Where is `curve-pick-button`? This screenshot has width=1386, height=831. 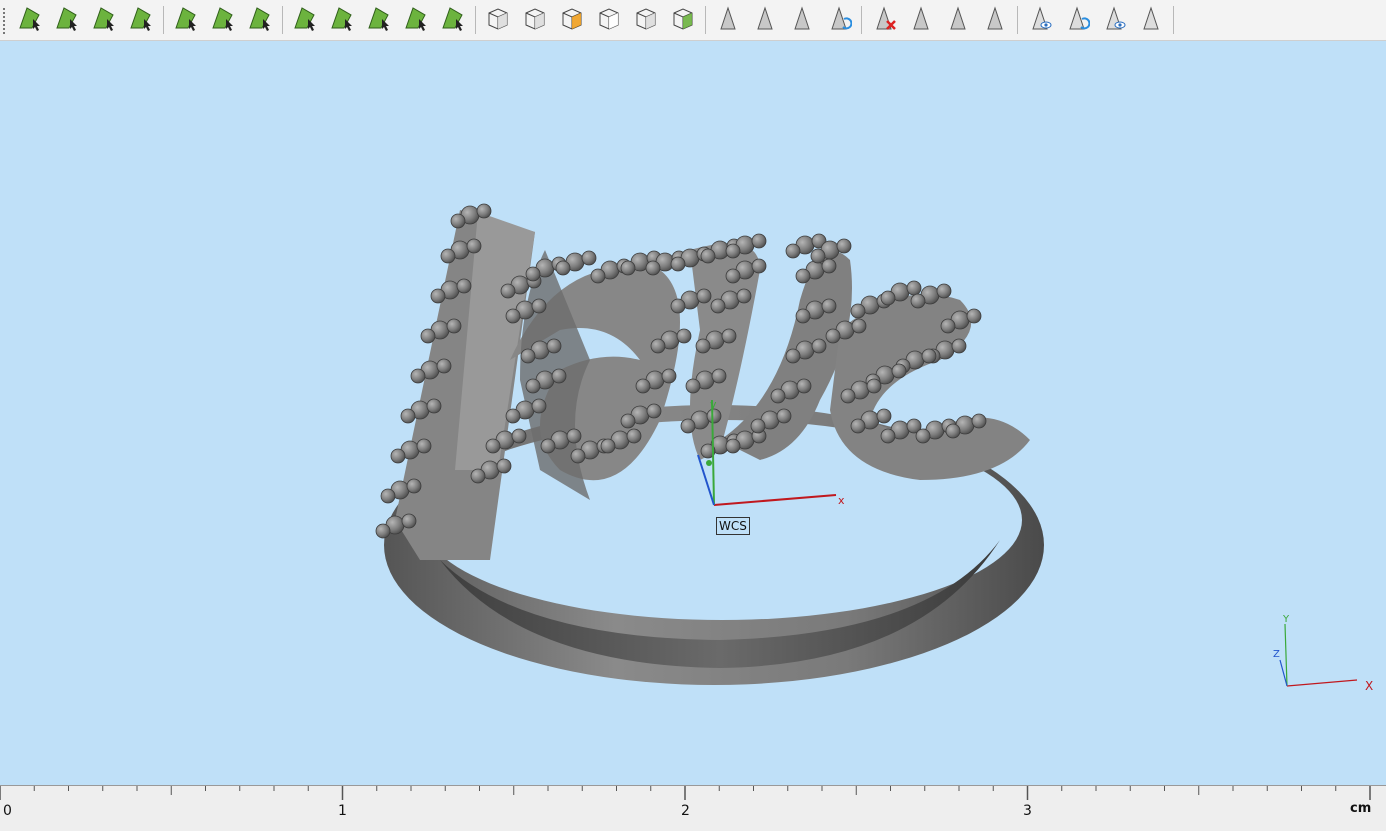 curve-pick-button is located at coordinates (259, 20).